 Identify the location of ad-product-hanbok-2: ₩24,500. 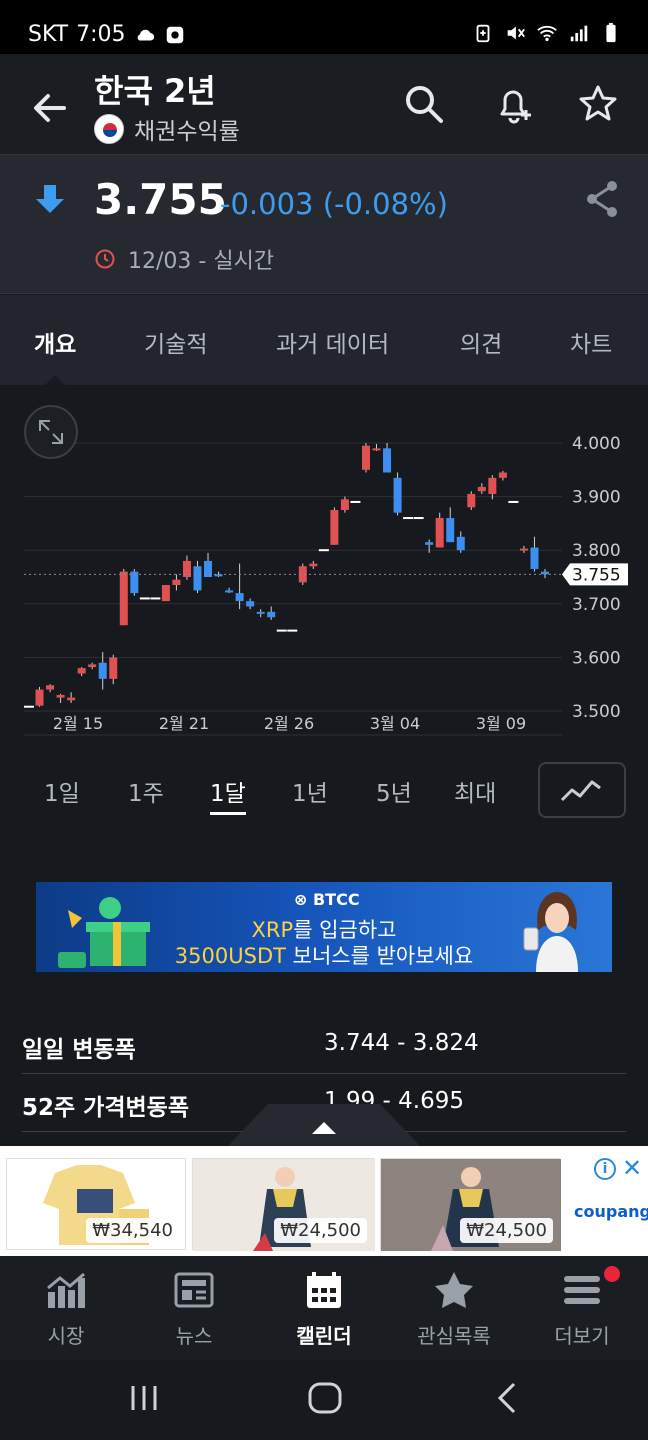
(470, 1204).